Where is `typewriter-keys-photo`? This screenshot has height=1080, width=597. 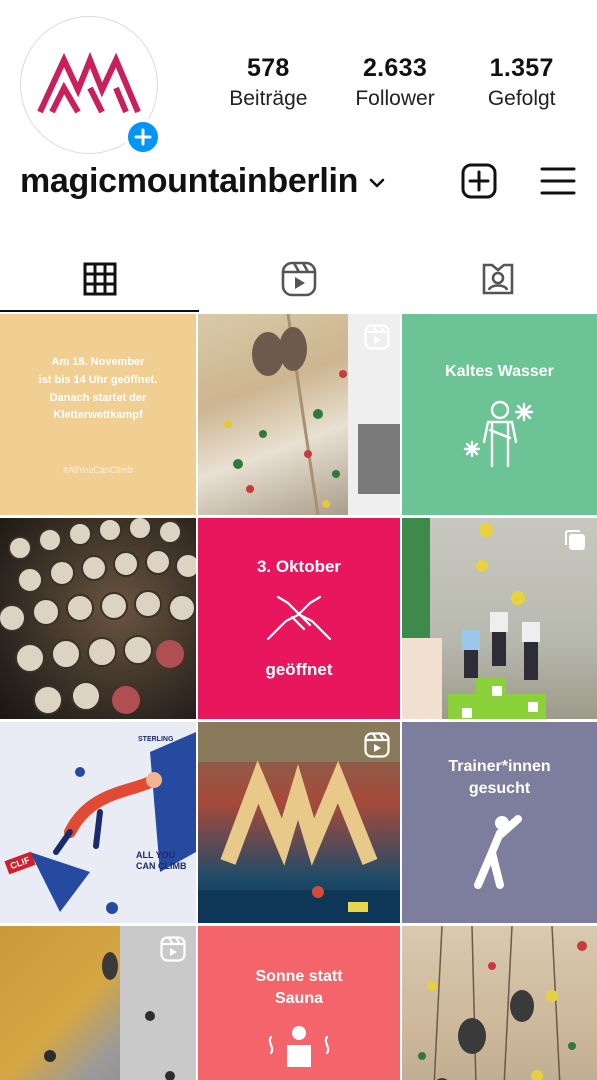
typewriter-keys-photo is located at coordinates (98, 616).